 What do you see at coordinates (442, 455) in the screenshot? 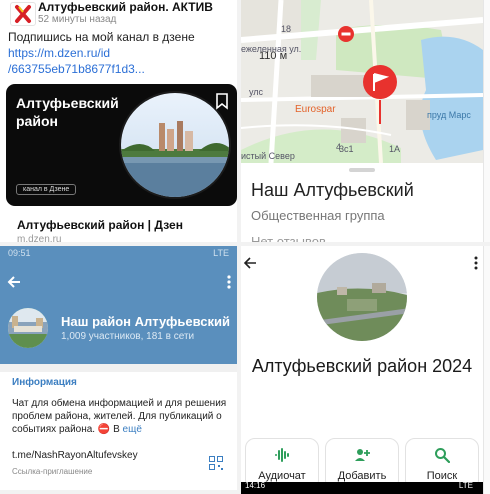
I see `search-icon` at bounding box center [442, 455].